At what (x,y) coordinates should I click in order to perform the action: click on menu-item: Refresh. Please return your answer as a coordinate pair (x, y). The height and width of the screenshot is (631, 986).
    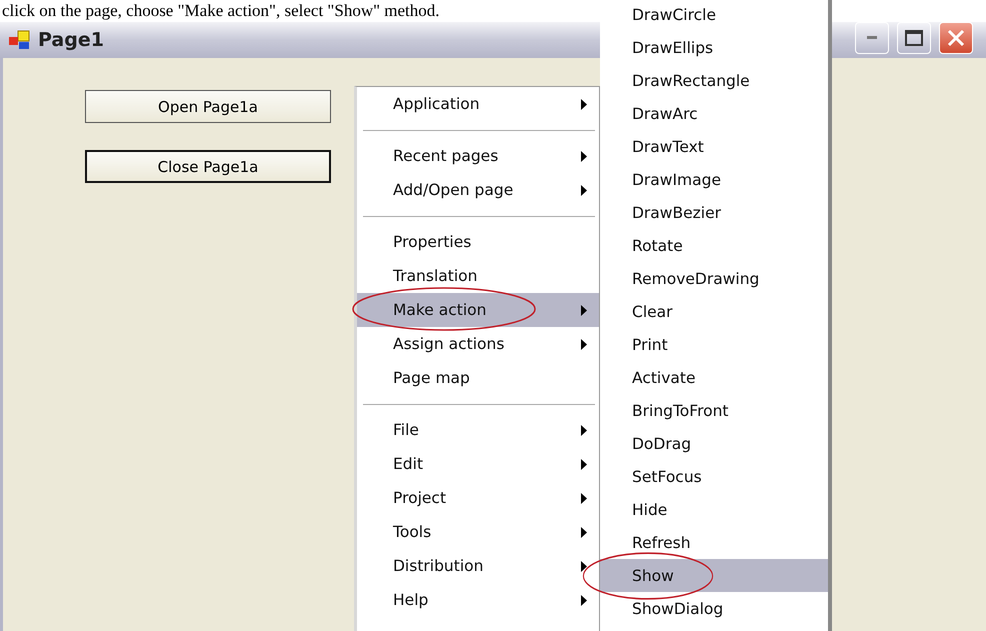
    Looking at the image, I should click on (714, 542).